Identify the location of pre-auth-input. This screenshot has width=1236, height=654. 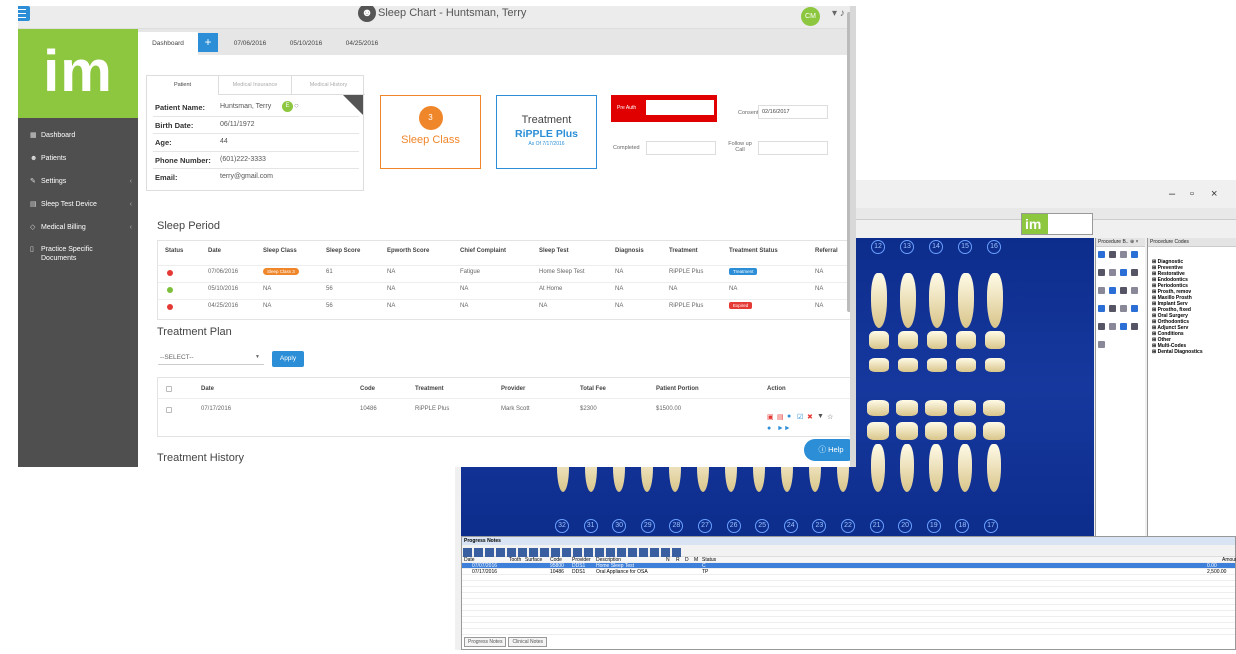
(680, 107).